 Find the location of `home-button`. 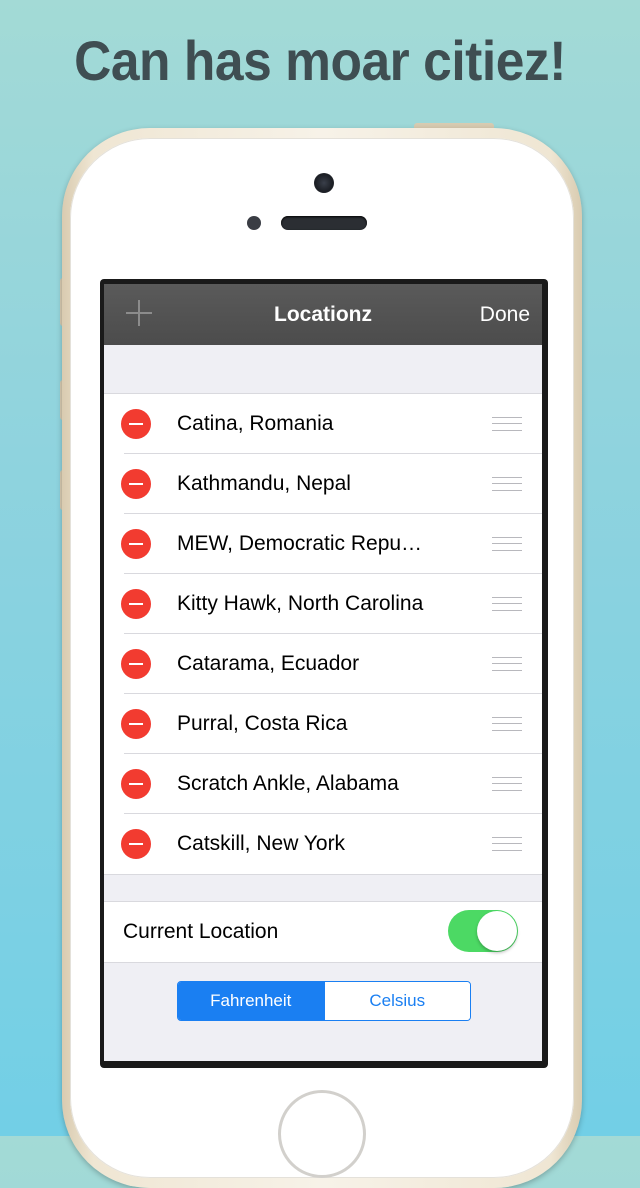

home-button is located at coordinates (322, 1134).